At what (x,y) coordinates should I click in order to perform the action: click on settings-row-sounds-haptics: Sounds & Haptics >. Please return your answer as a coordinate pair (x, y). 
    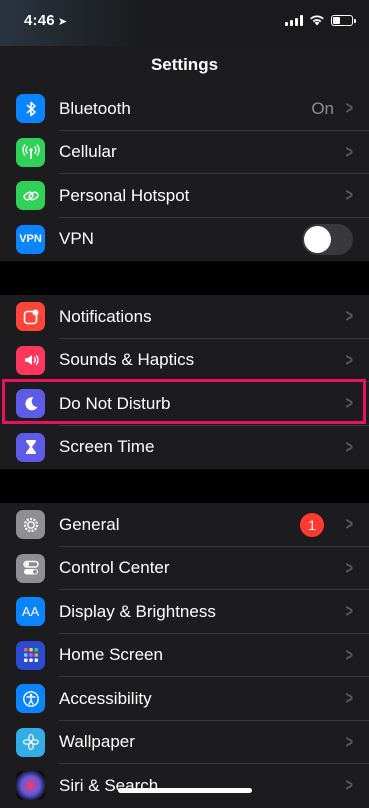
    Looking at the image, I should click on (184, 360).